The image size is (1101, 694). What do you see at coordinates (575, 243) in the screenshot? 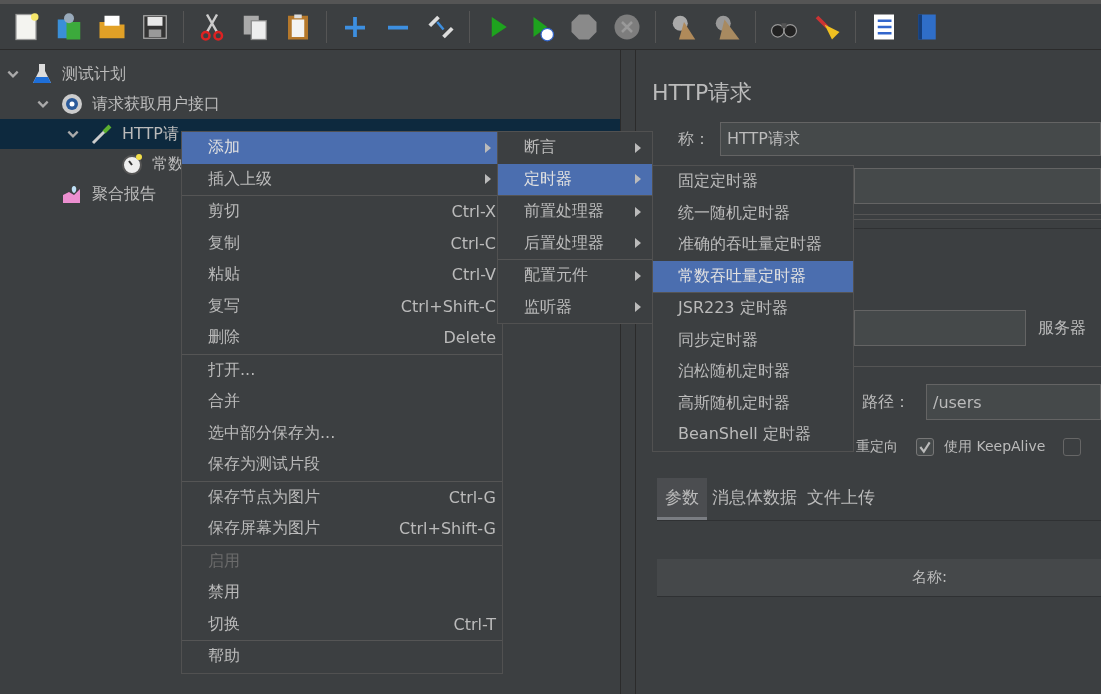
I see `menu-item: 后置处理器` at bounding box center [575, 243].